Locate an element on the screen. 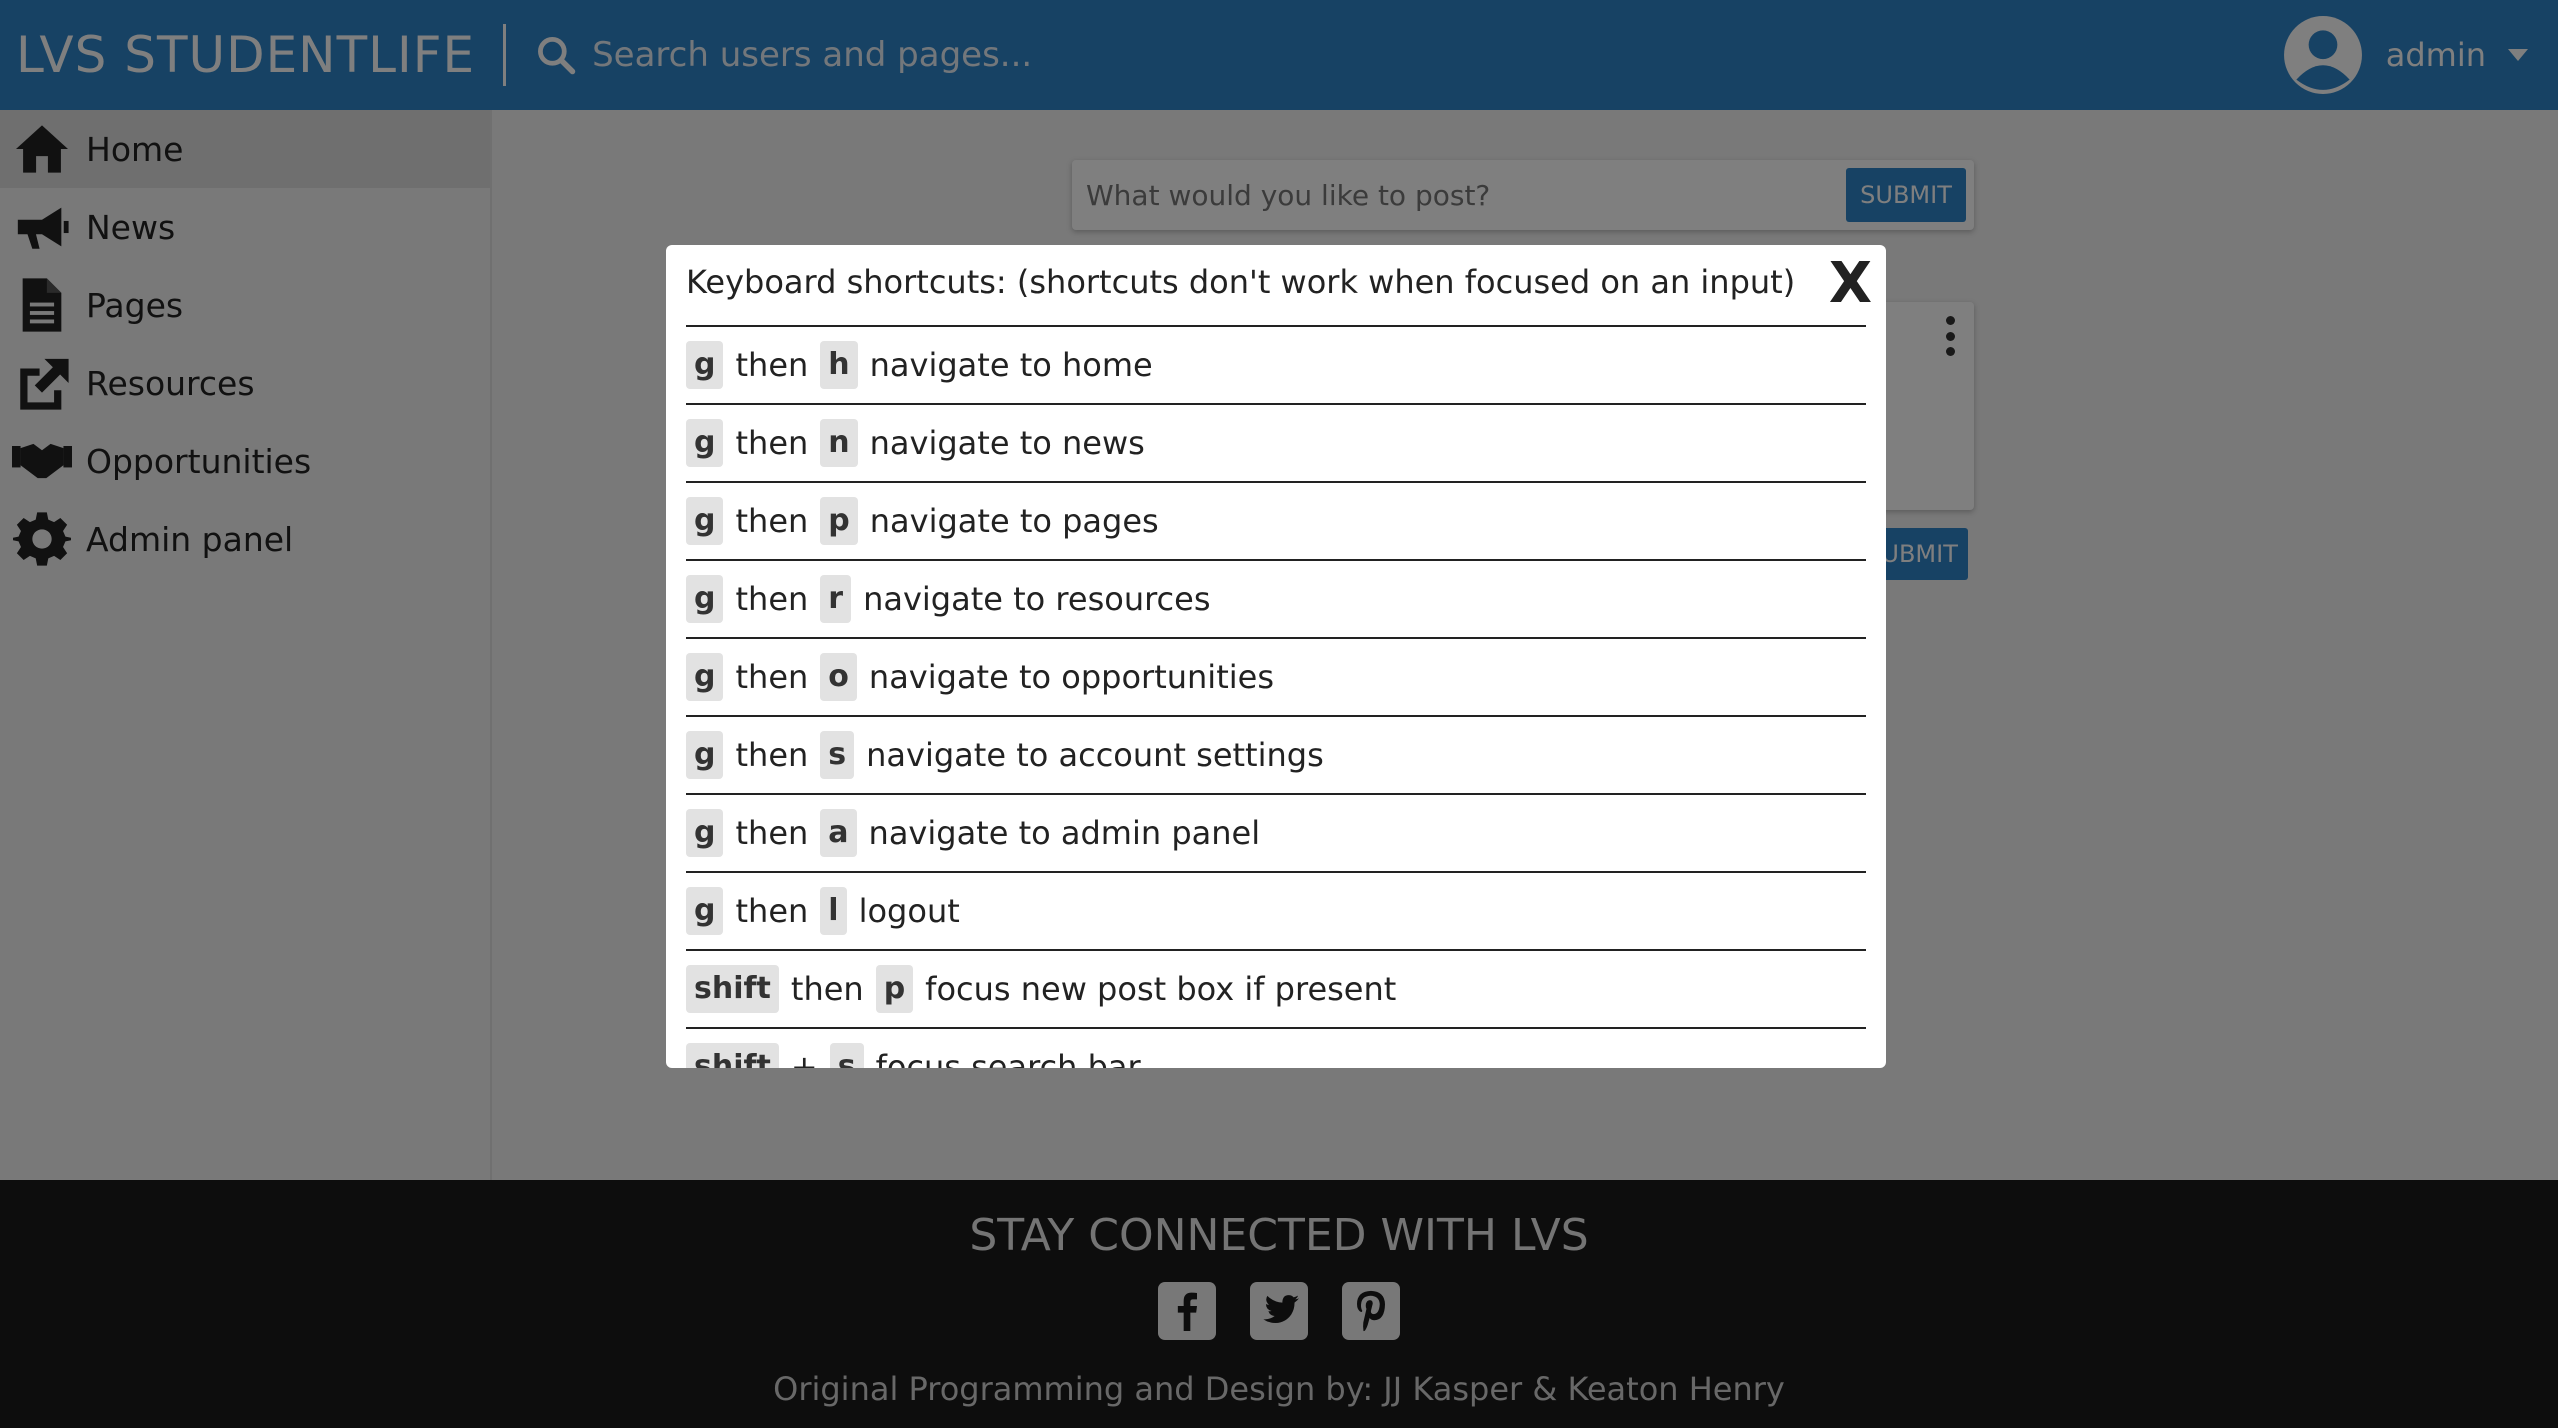 This screenshot has height=1428, width=2558. shortcut-row: g then h navigate to home is located at coordinates (1276, 364).